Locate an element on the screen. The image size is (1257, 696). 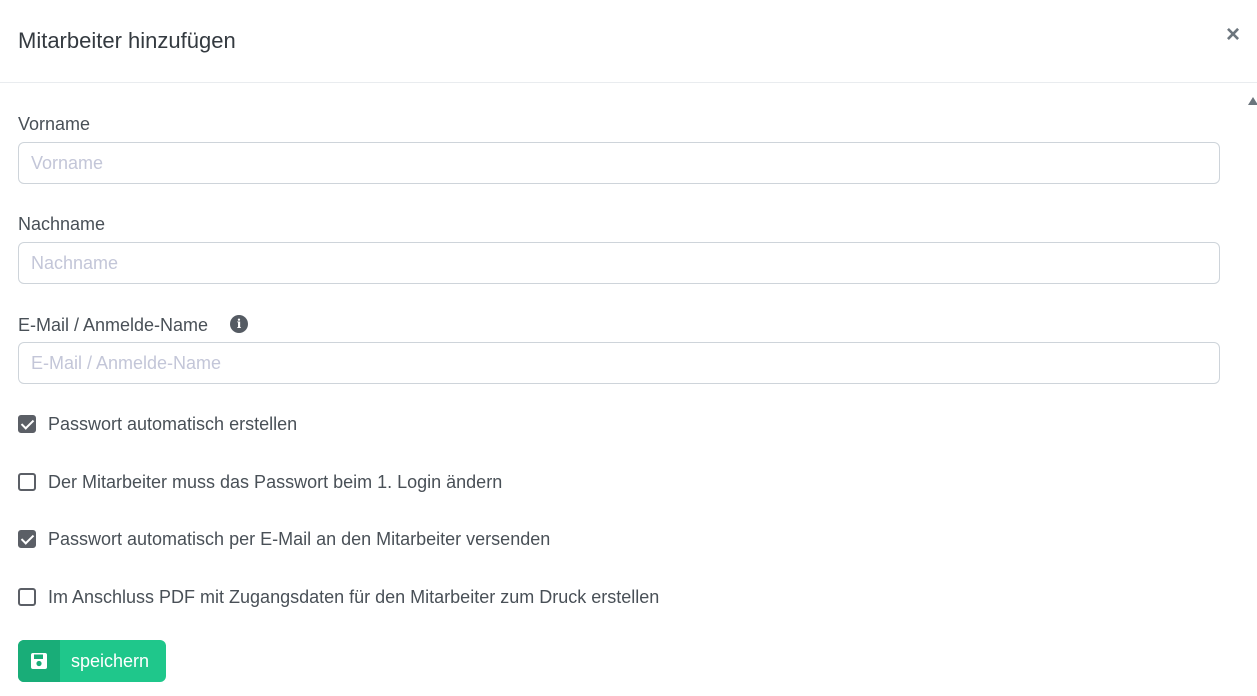
vorname-label: Vorname is located at coordinates (54, 124).